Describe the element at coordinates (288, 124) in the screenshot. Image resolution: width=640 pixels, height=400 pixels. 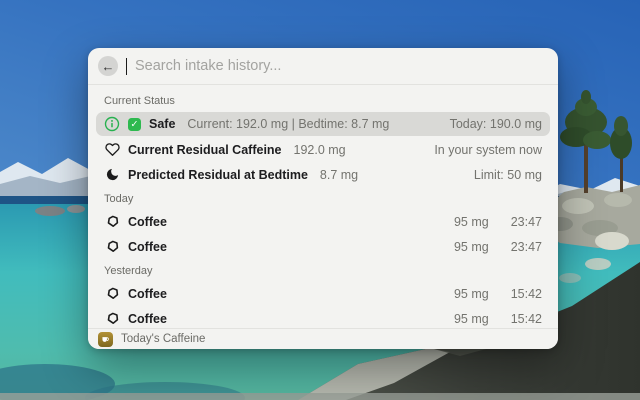
I see `safe-detail: Current: 192.0 mg | Bedtime: 8.7 mg` at that location.